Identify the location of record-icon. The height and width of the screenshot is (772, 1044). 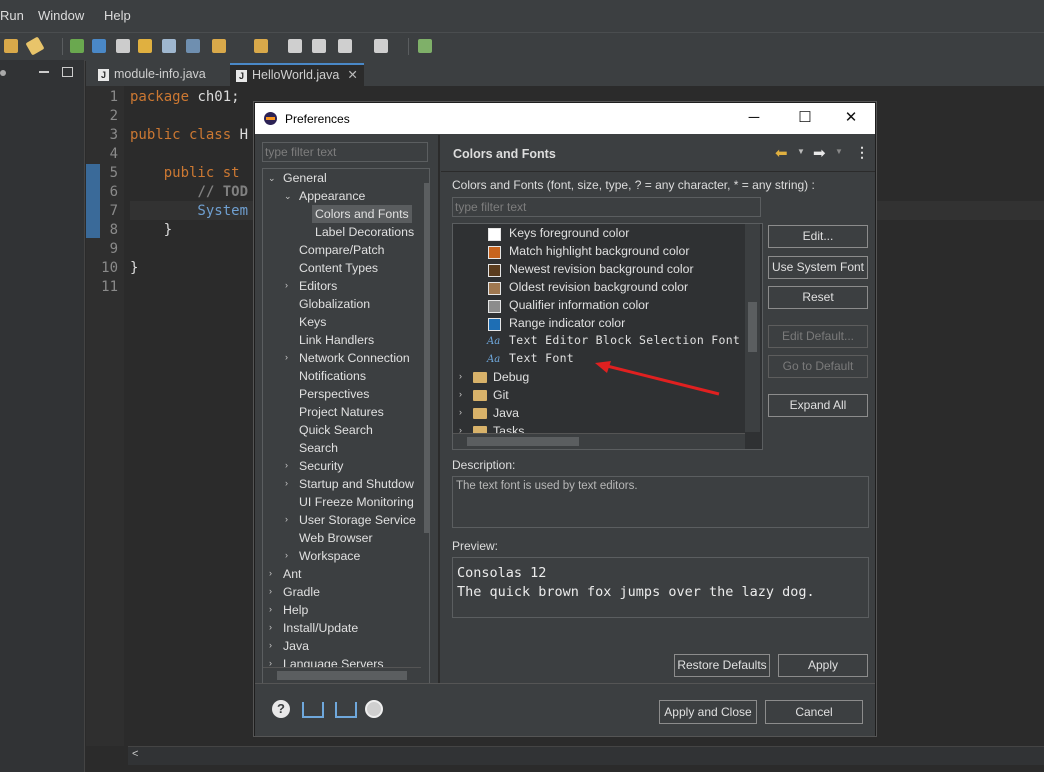
(374, 709).